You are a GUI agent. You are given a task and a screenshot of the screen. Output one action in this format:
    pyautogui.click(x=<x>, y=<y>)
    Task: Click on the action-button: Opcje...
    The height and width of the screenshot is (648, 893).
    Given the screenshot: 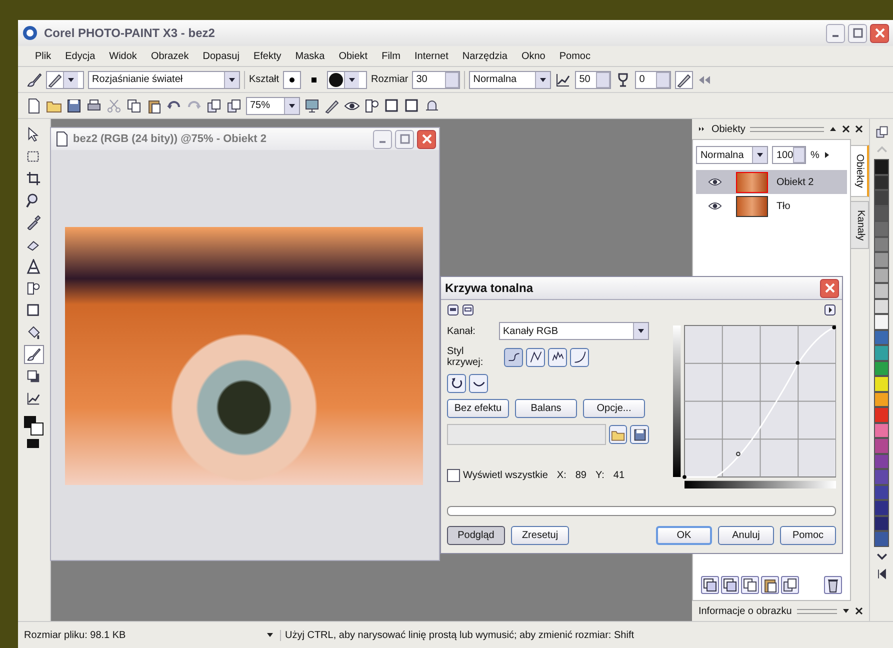 What is the action you would take?
    pyautogui.click(x=614, y=408)
    